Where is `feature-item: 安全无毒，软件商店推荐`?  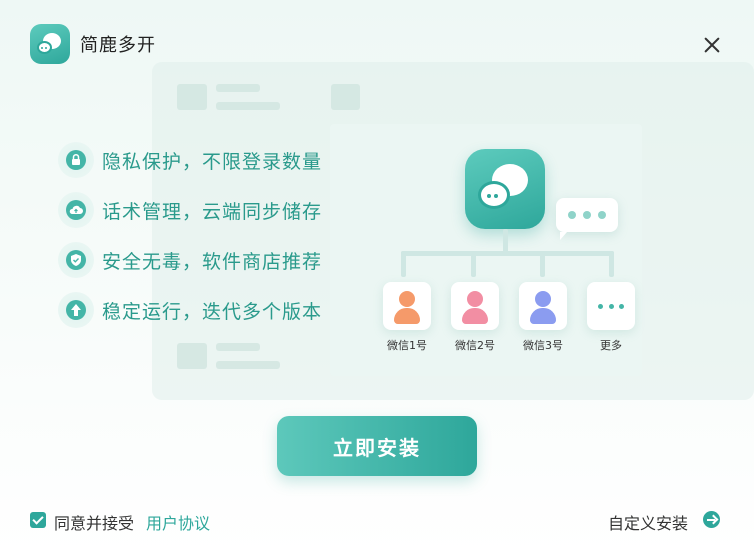
feature-item: 安全无毒，软件商店推荐 is located at coordinates (190, 260).